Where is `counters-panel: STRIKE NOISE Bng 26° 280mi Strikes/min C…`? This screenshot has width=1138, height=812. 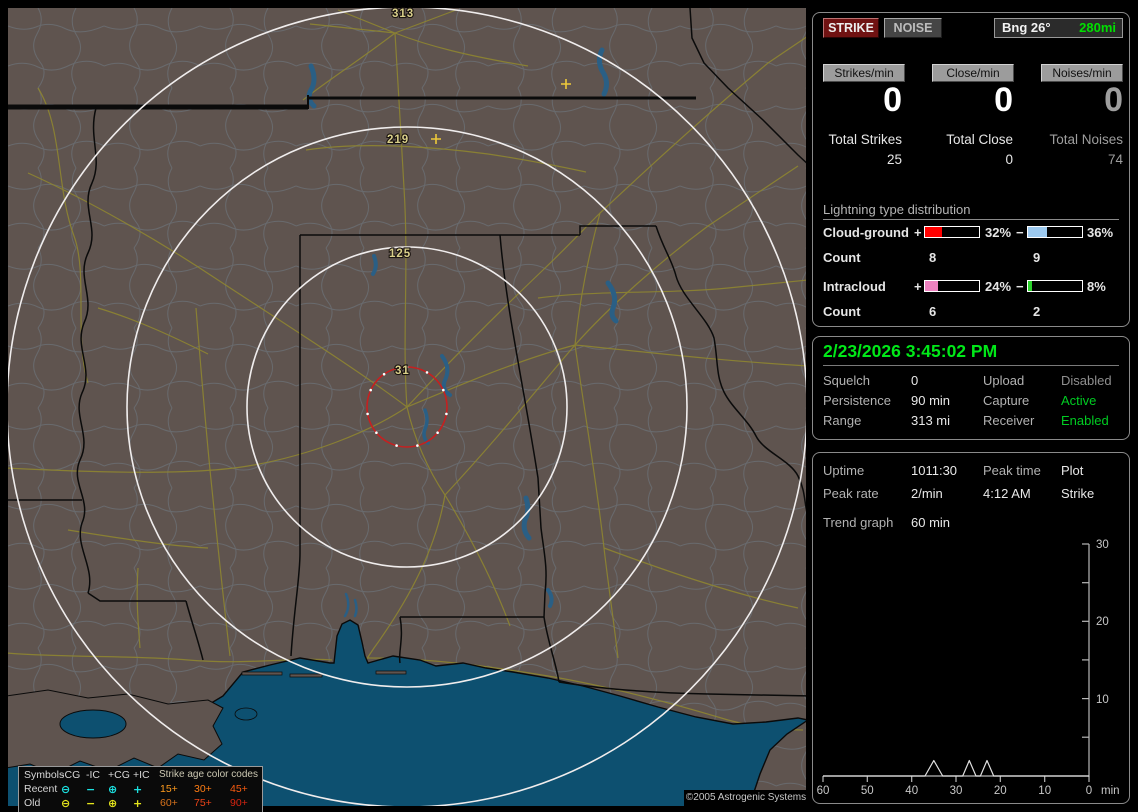 counters-panel: STRIKE NOISE Bng 26° 280mi Strikes/min C… is located at coordinates (971, 169).